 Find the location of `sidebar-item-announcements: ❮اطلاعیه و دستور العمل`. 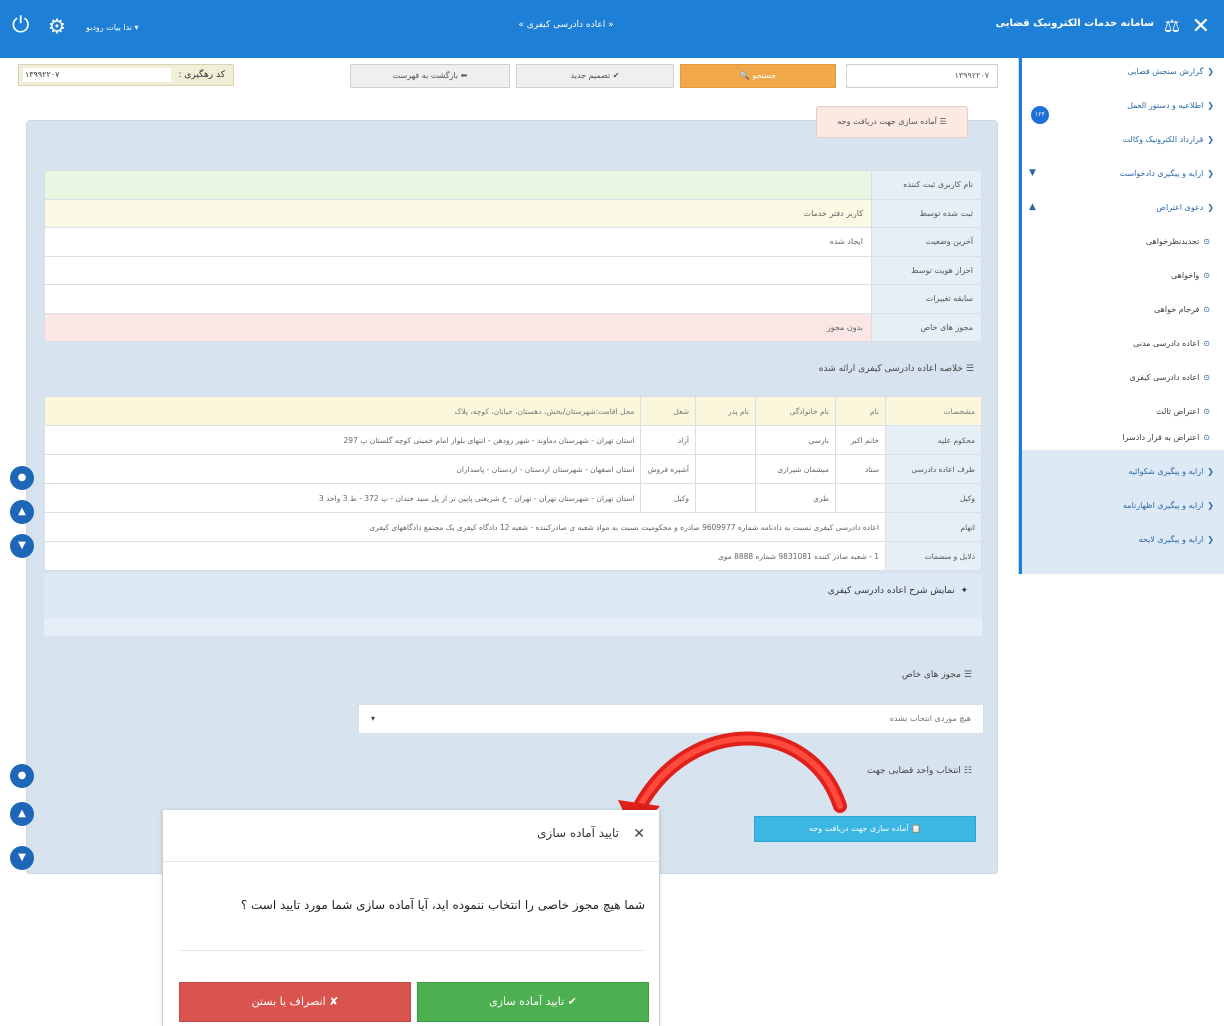

sidebar-item-announcements: ❮اطلاعیه و دستور العمل is located at coordinates (1120, 106).